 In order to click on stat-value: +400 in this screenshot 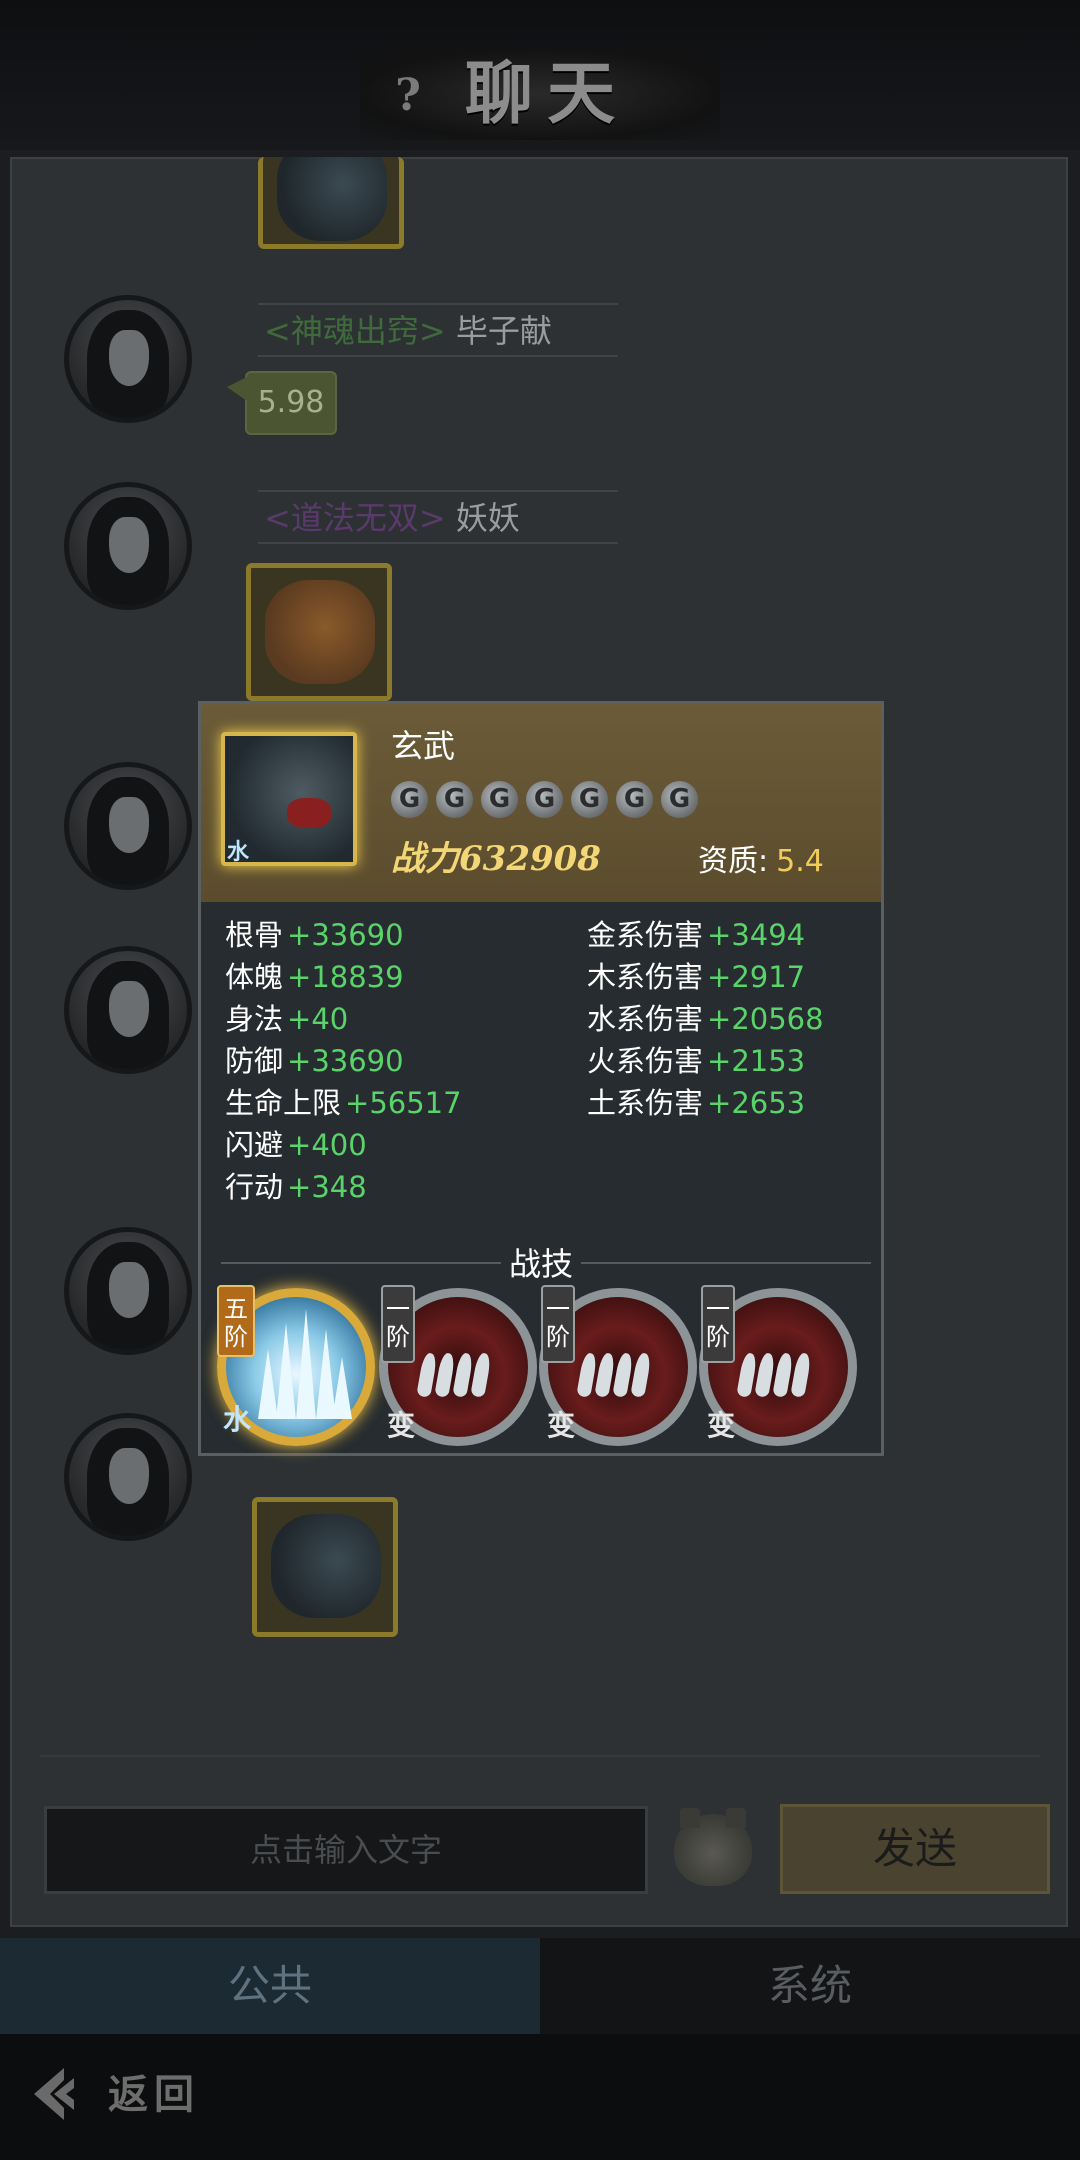, I will do `click(327, 1145)`.